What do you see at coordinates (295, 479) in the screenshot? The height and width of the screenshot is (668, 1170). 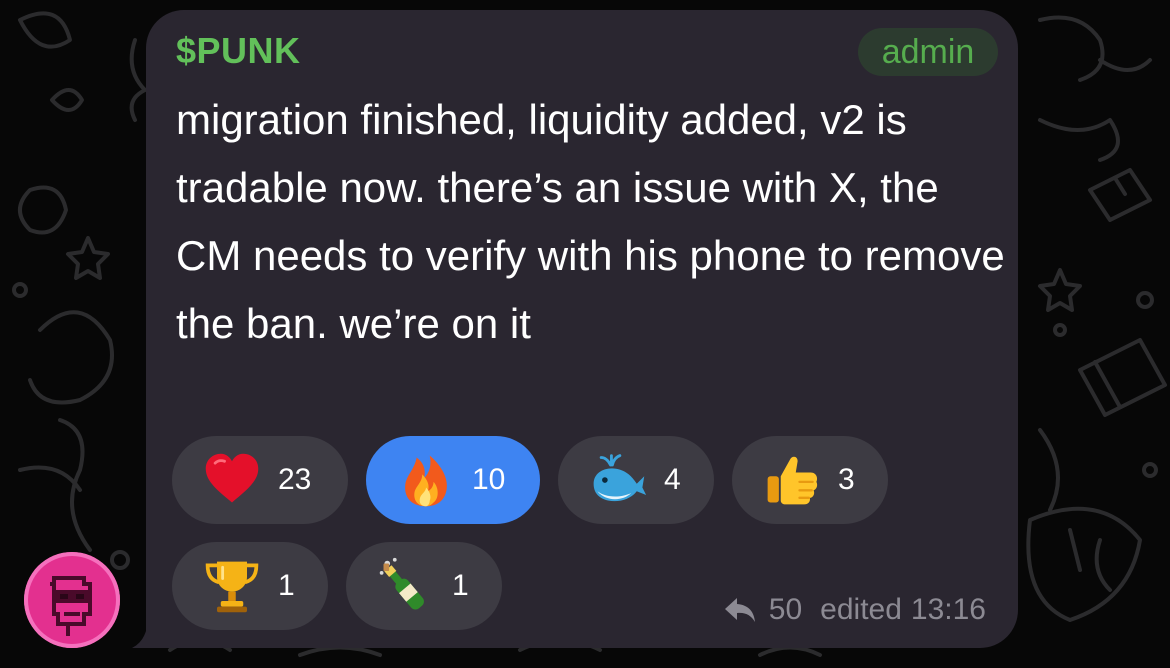 I see `reaction-count: 23` at bounding box center [295, 479].